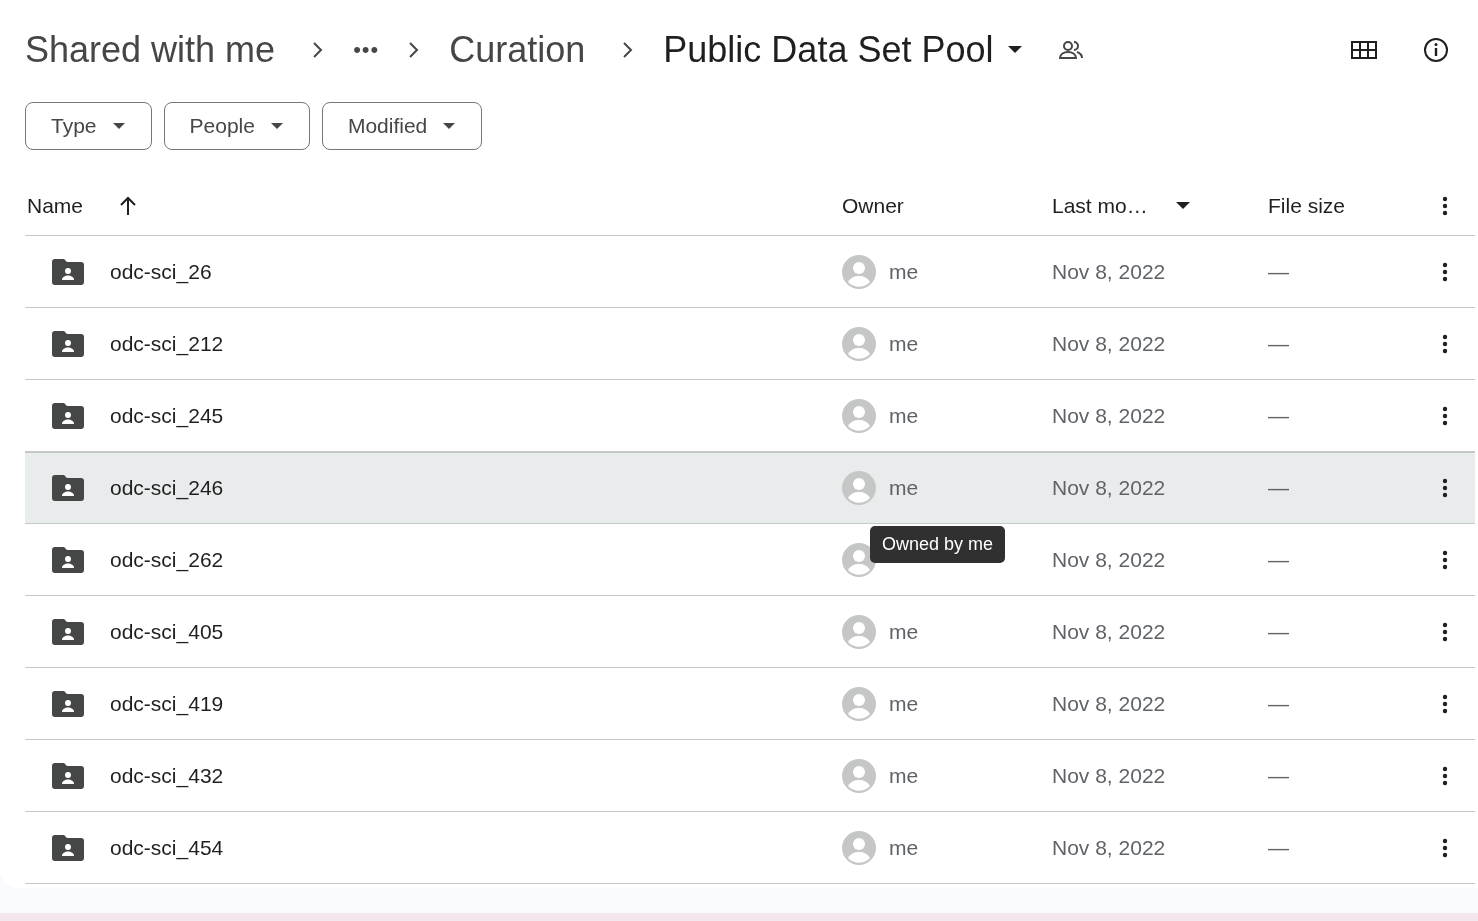 The width and height of the screenshot is (1478, 921). What do you see at coordinates (521, 50) in the screenshot?
I see `breadcrumb-link: Curation` at bounding box center [521, 50].